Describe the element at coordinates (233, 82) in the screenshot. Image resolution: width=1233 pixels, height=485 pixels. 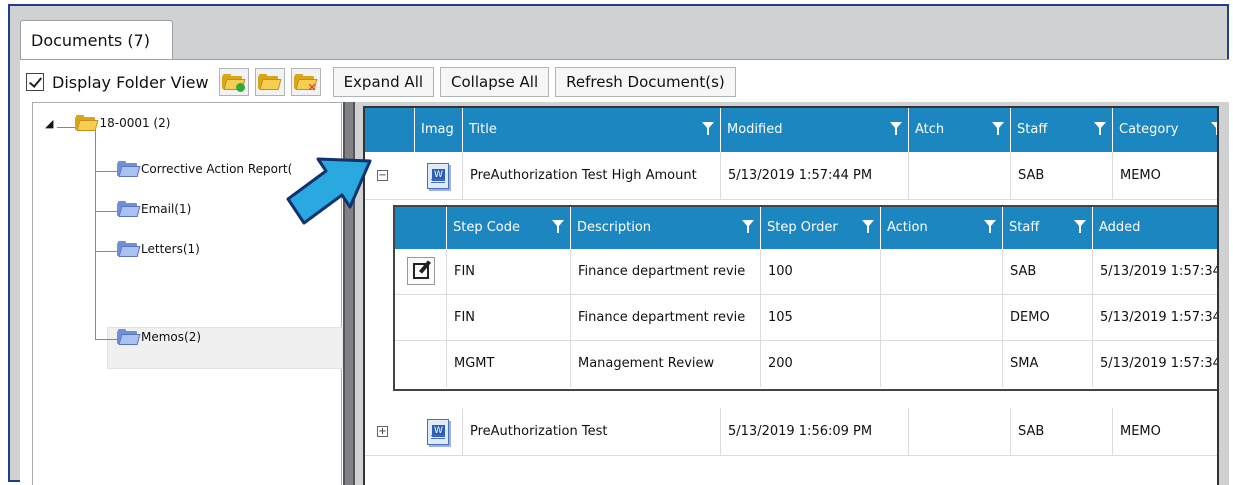
I see `new-folder-button` at that location.